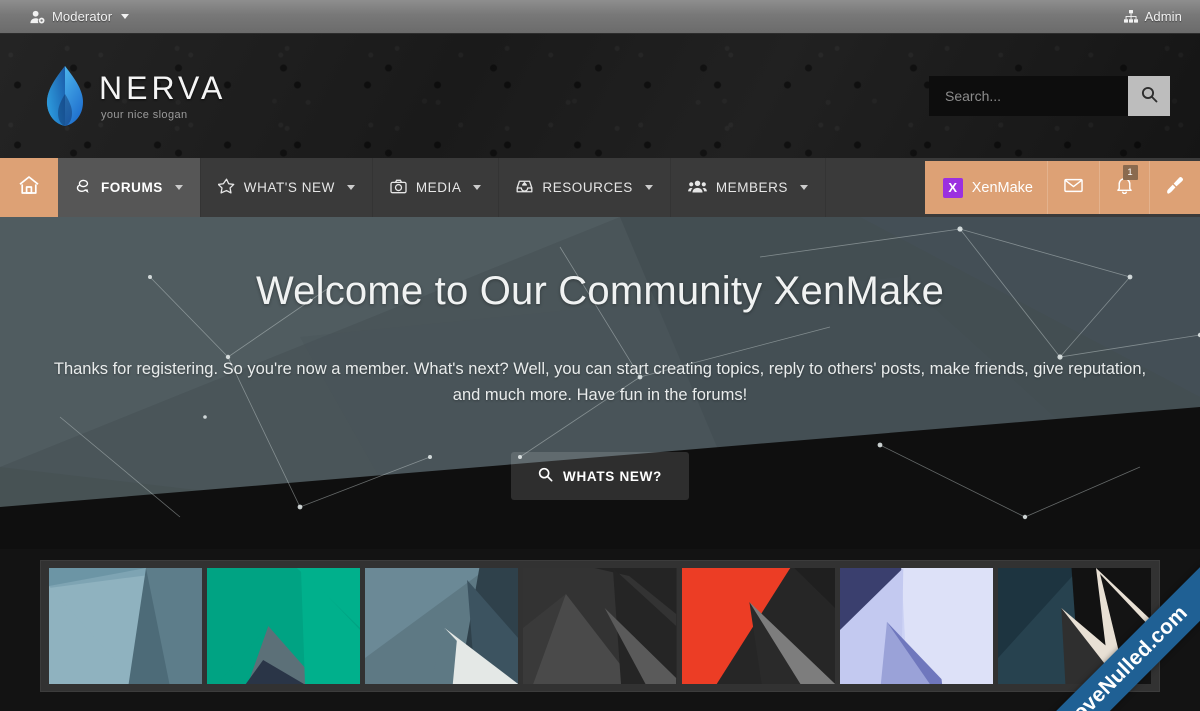 This screenshot has height=711, width=1200. What do you see at coordinates (1028, 96) in the screenshot?
I see `search-input` at bounding box center [1028, 96].